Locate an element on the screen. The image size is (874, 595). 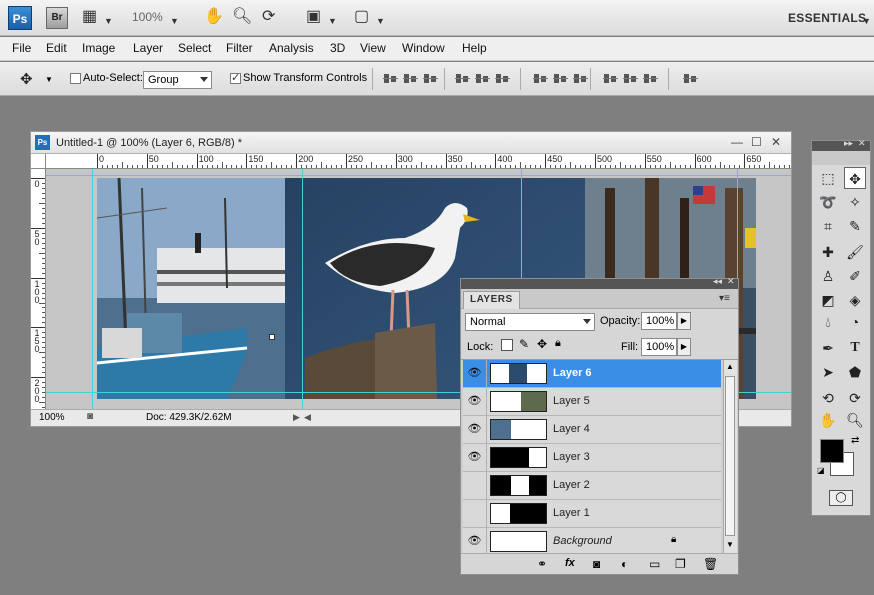
path-selection-icon: ➤ is located at coordinates (828, 372).